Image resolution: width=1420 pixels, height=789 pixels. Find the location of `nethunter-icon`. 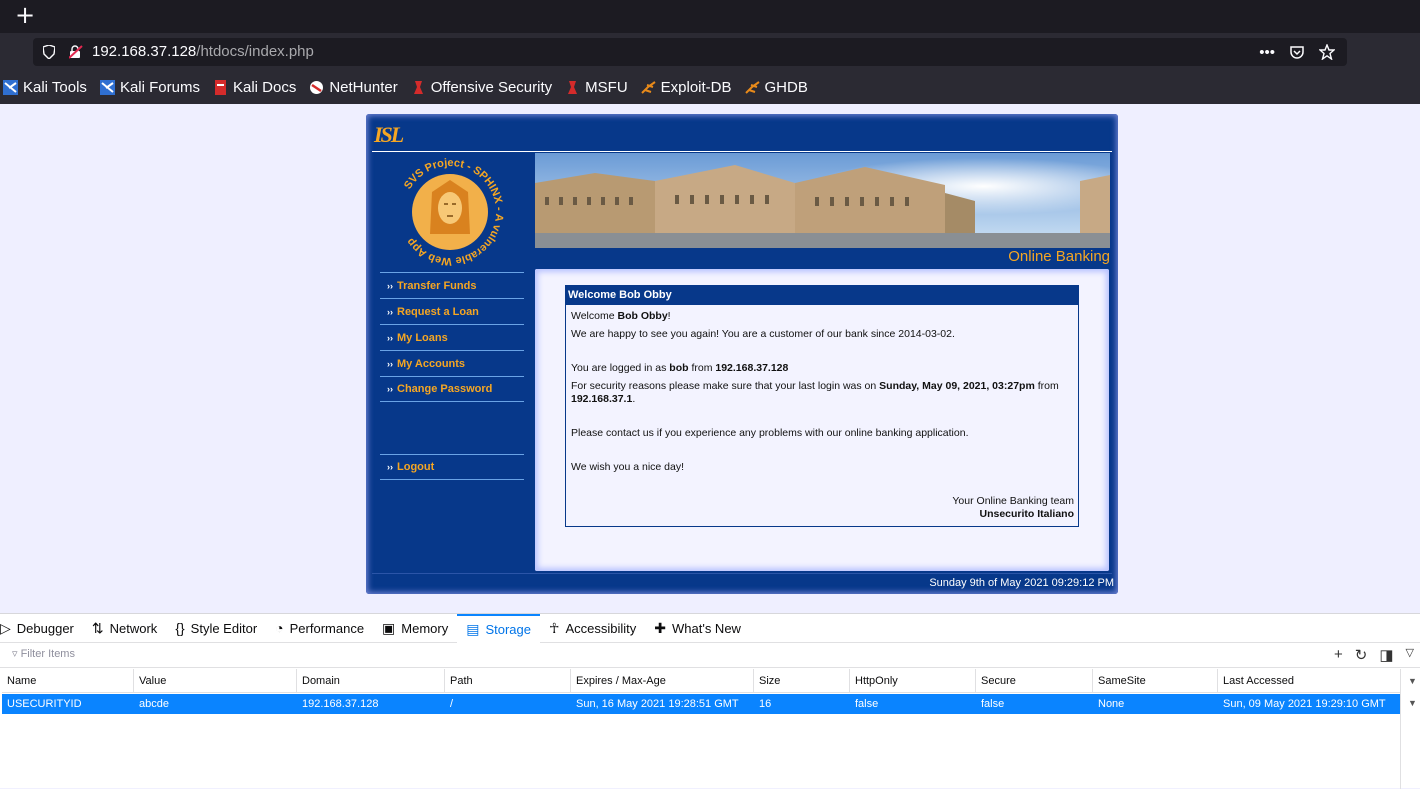

nethunter-icon is located at coordinates (317, 87).